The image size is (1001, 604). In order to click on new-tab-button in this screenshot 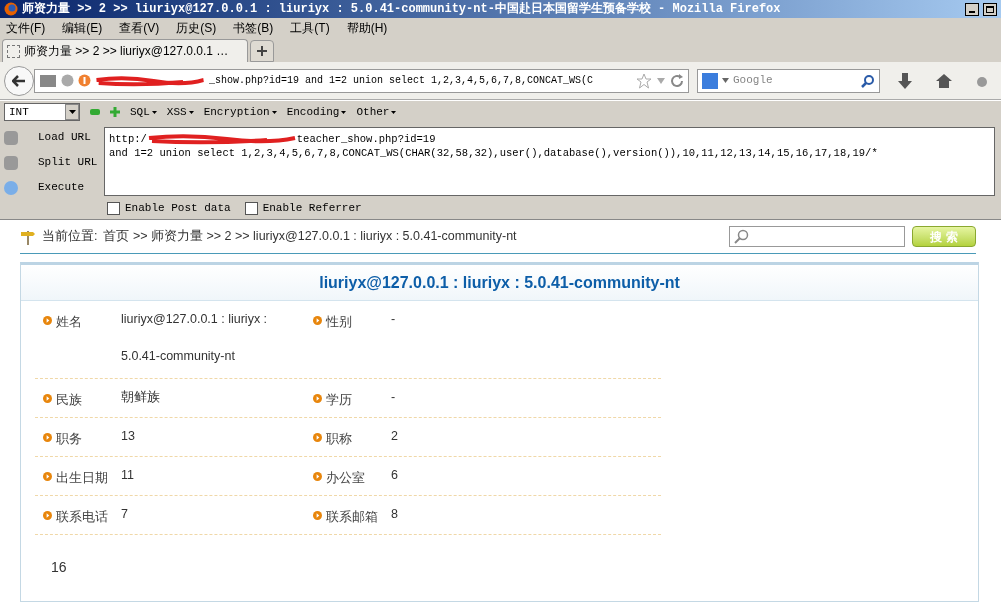, I will do `click(262, 51)`.